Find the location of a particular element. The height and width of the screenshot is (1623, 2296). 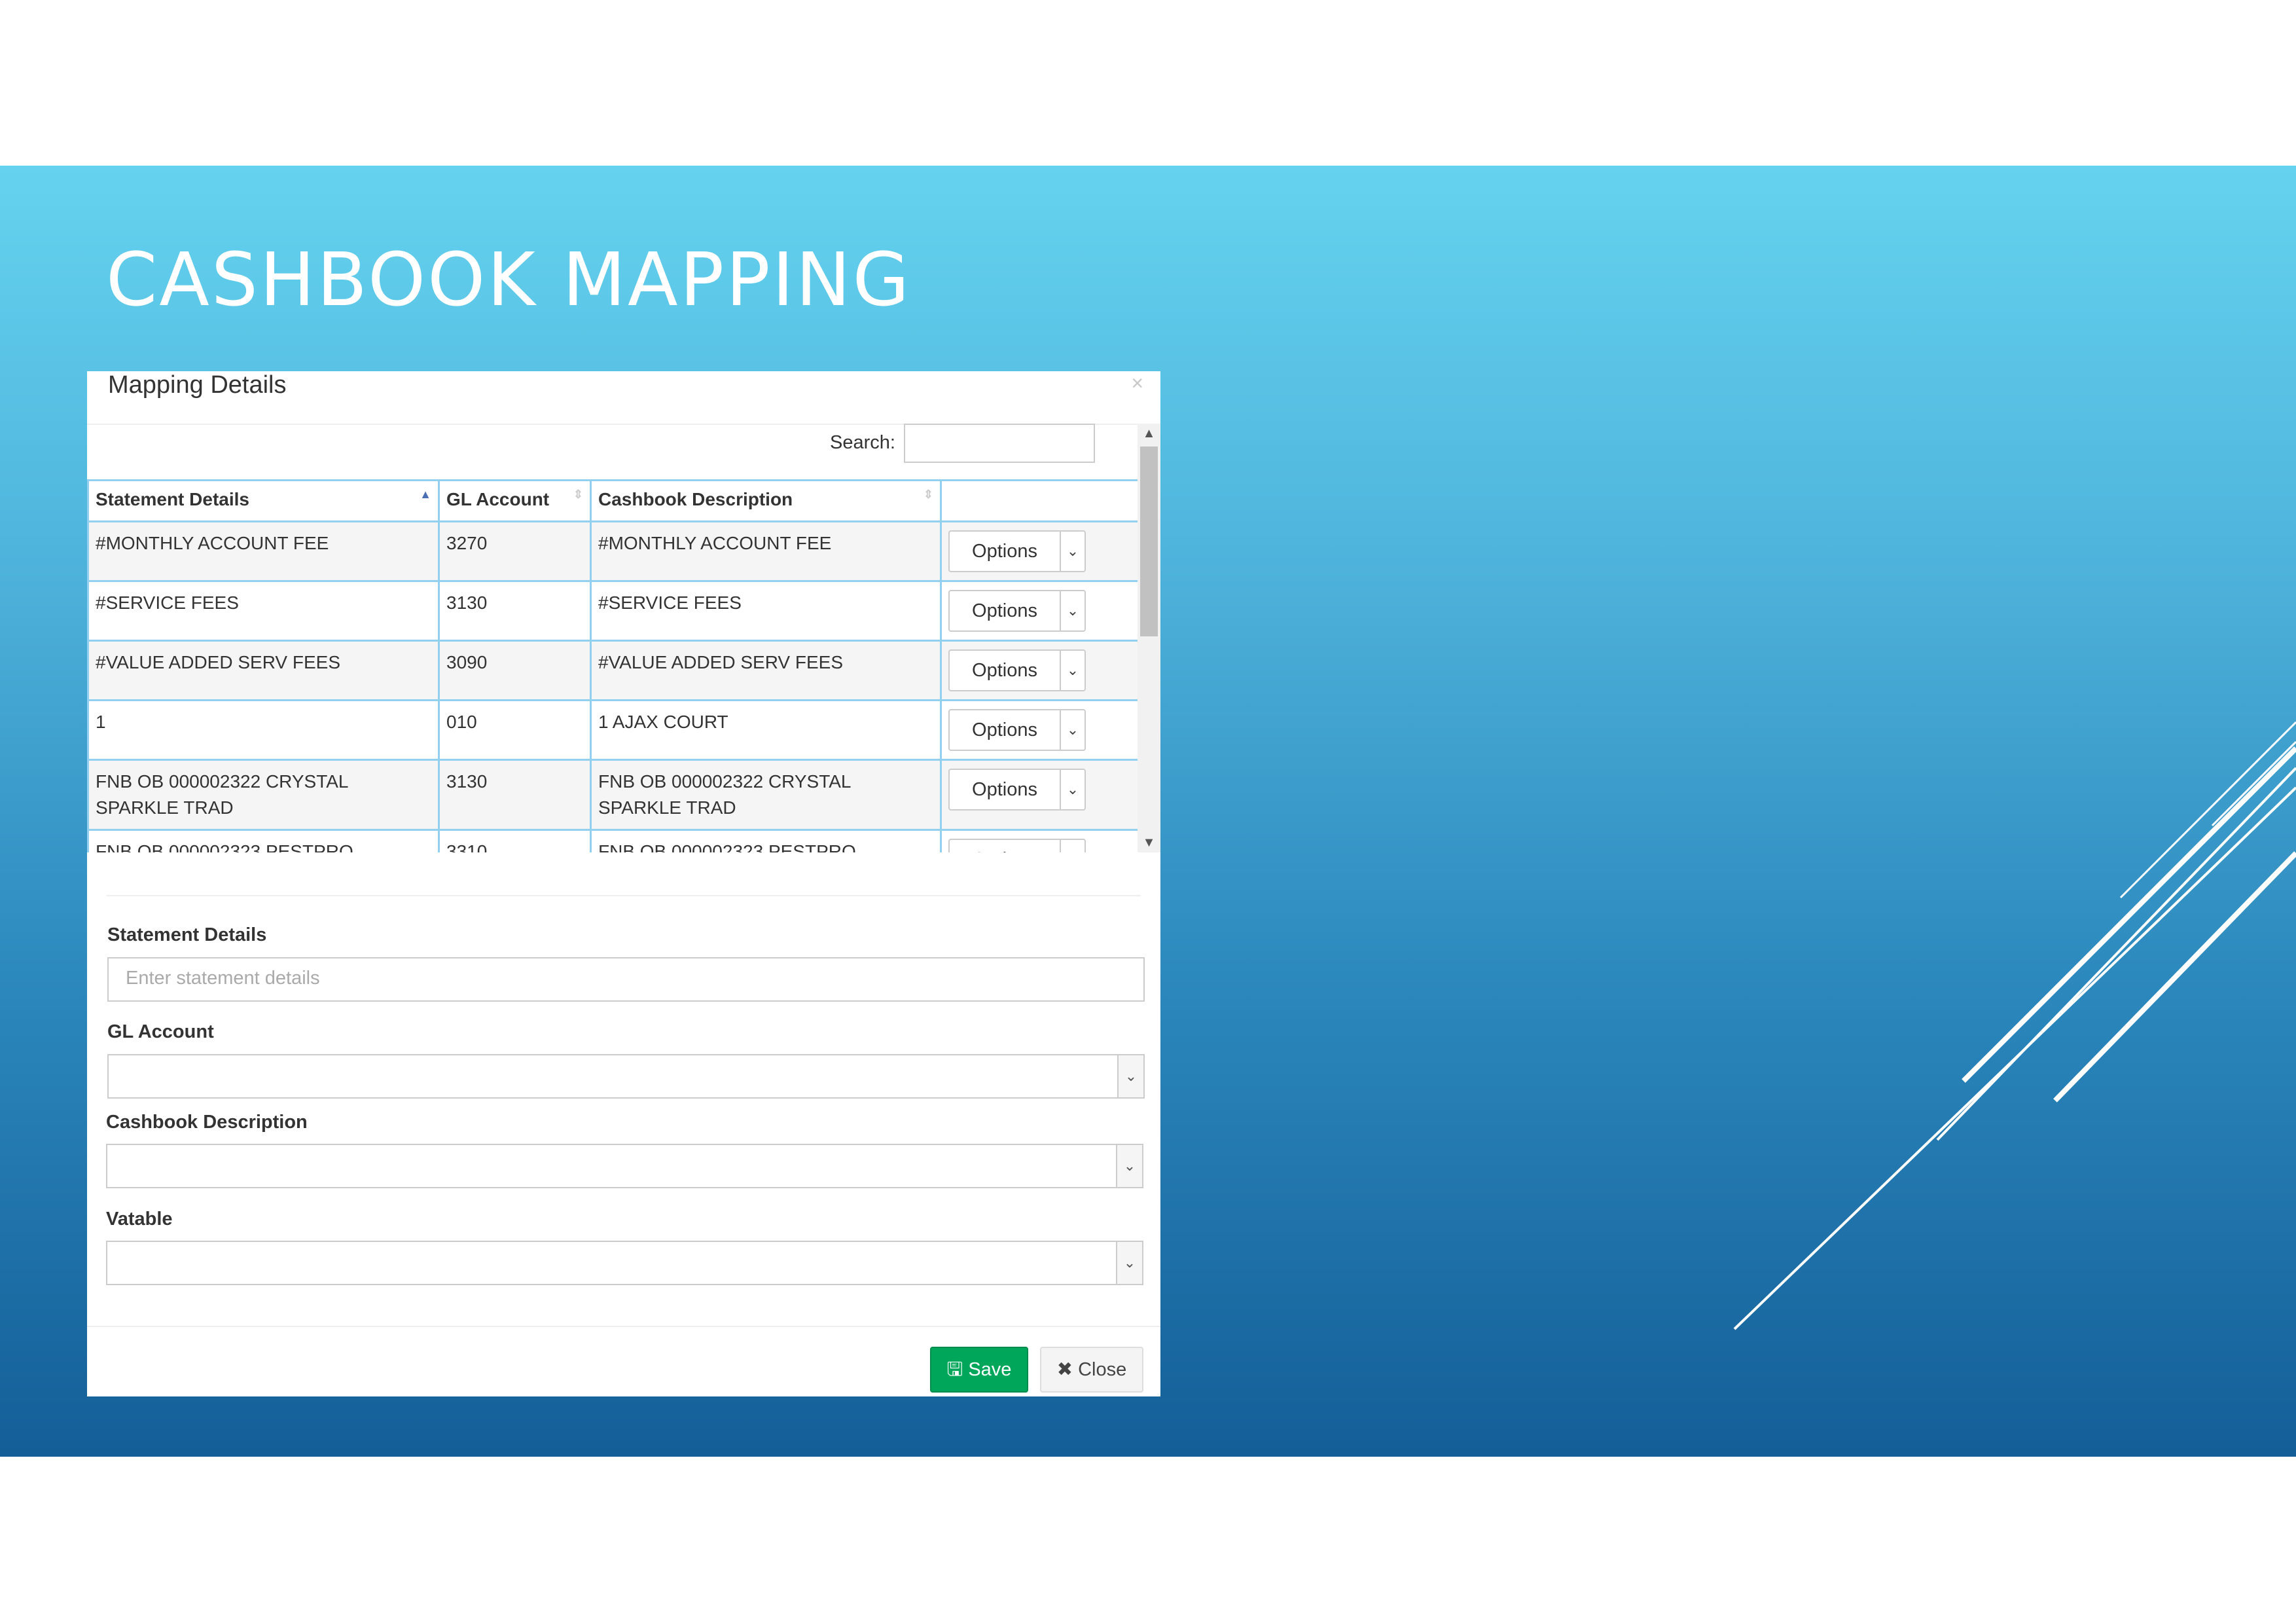

statement-details-placeholder: Enter statement details is located at coordinates (223, 978).